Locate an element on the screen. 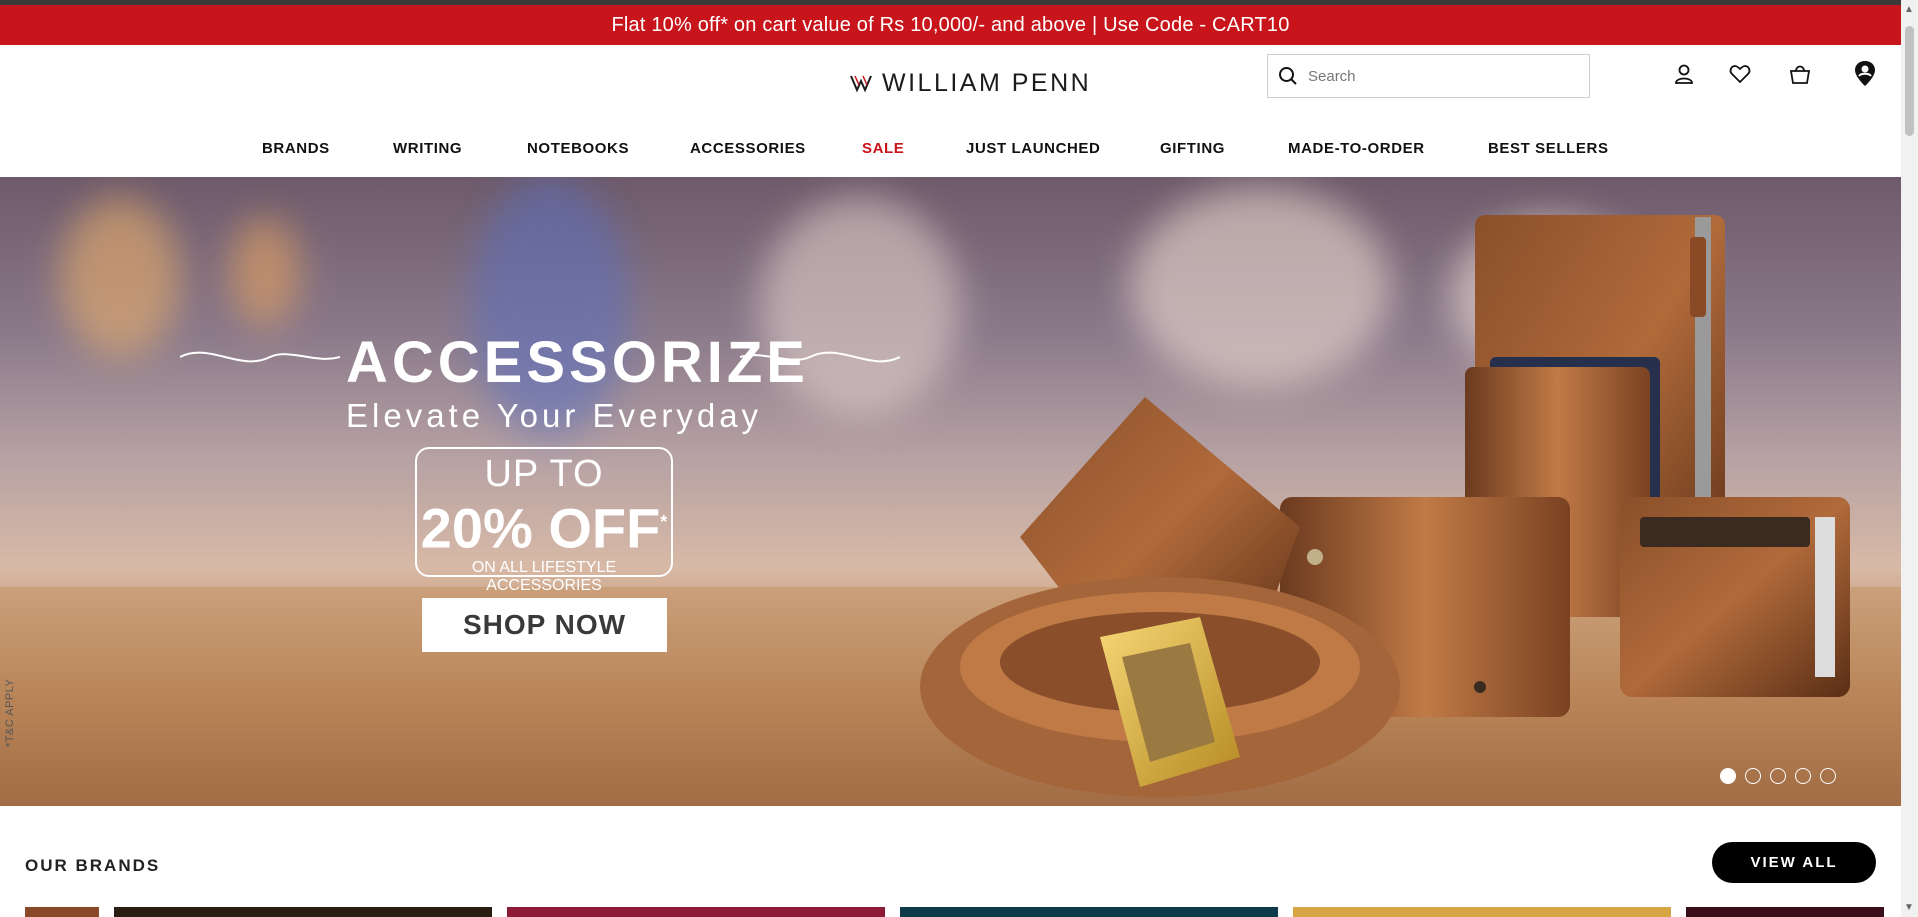 The width and height of the screenshot is (1918, 917). nav-item-sale: SALE is located at coordinates (883, 148).